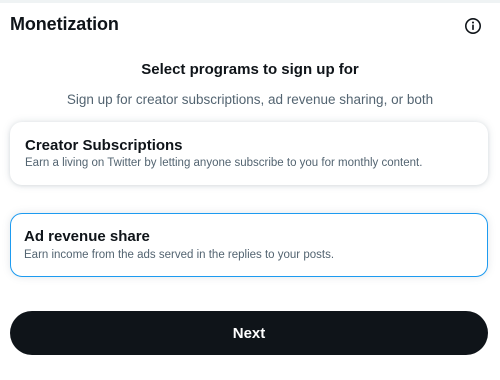 This screenshot has height=380, width=500. I want to click on next-button: Next, so click(249, 333).